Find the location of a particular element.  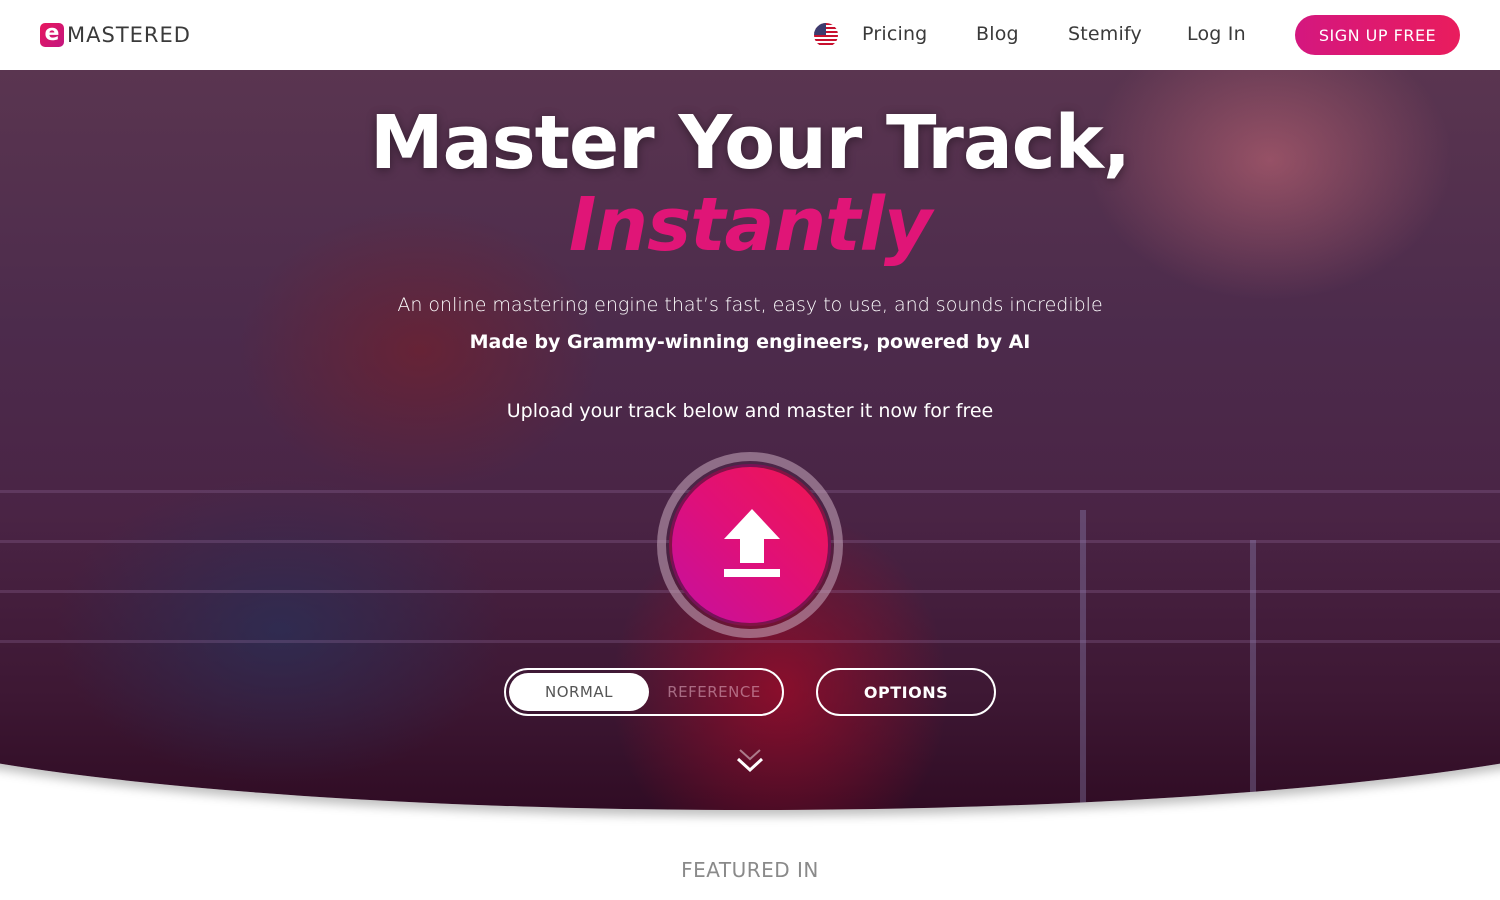

nav-link-pricing: Pricing is located at coordinates (894, 34).